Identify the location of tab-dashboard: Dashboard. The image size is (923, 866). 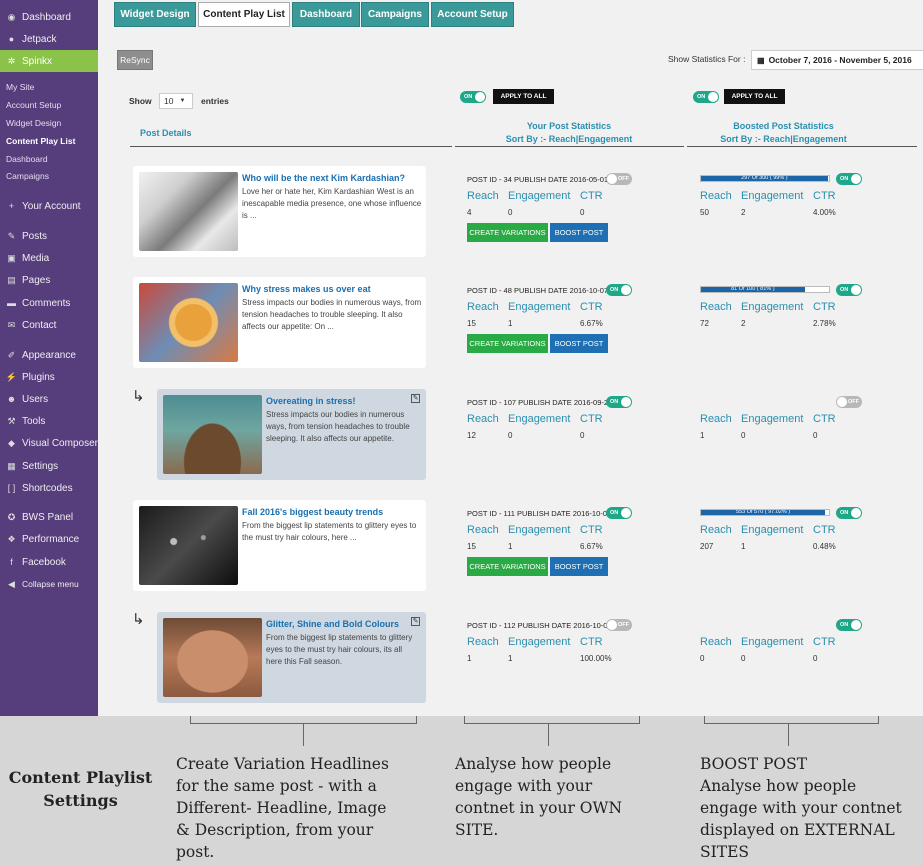
(326, 14).